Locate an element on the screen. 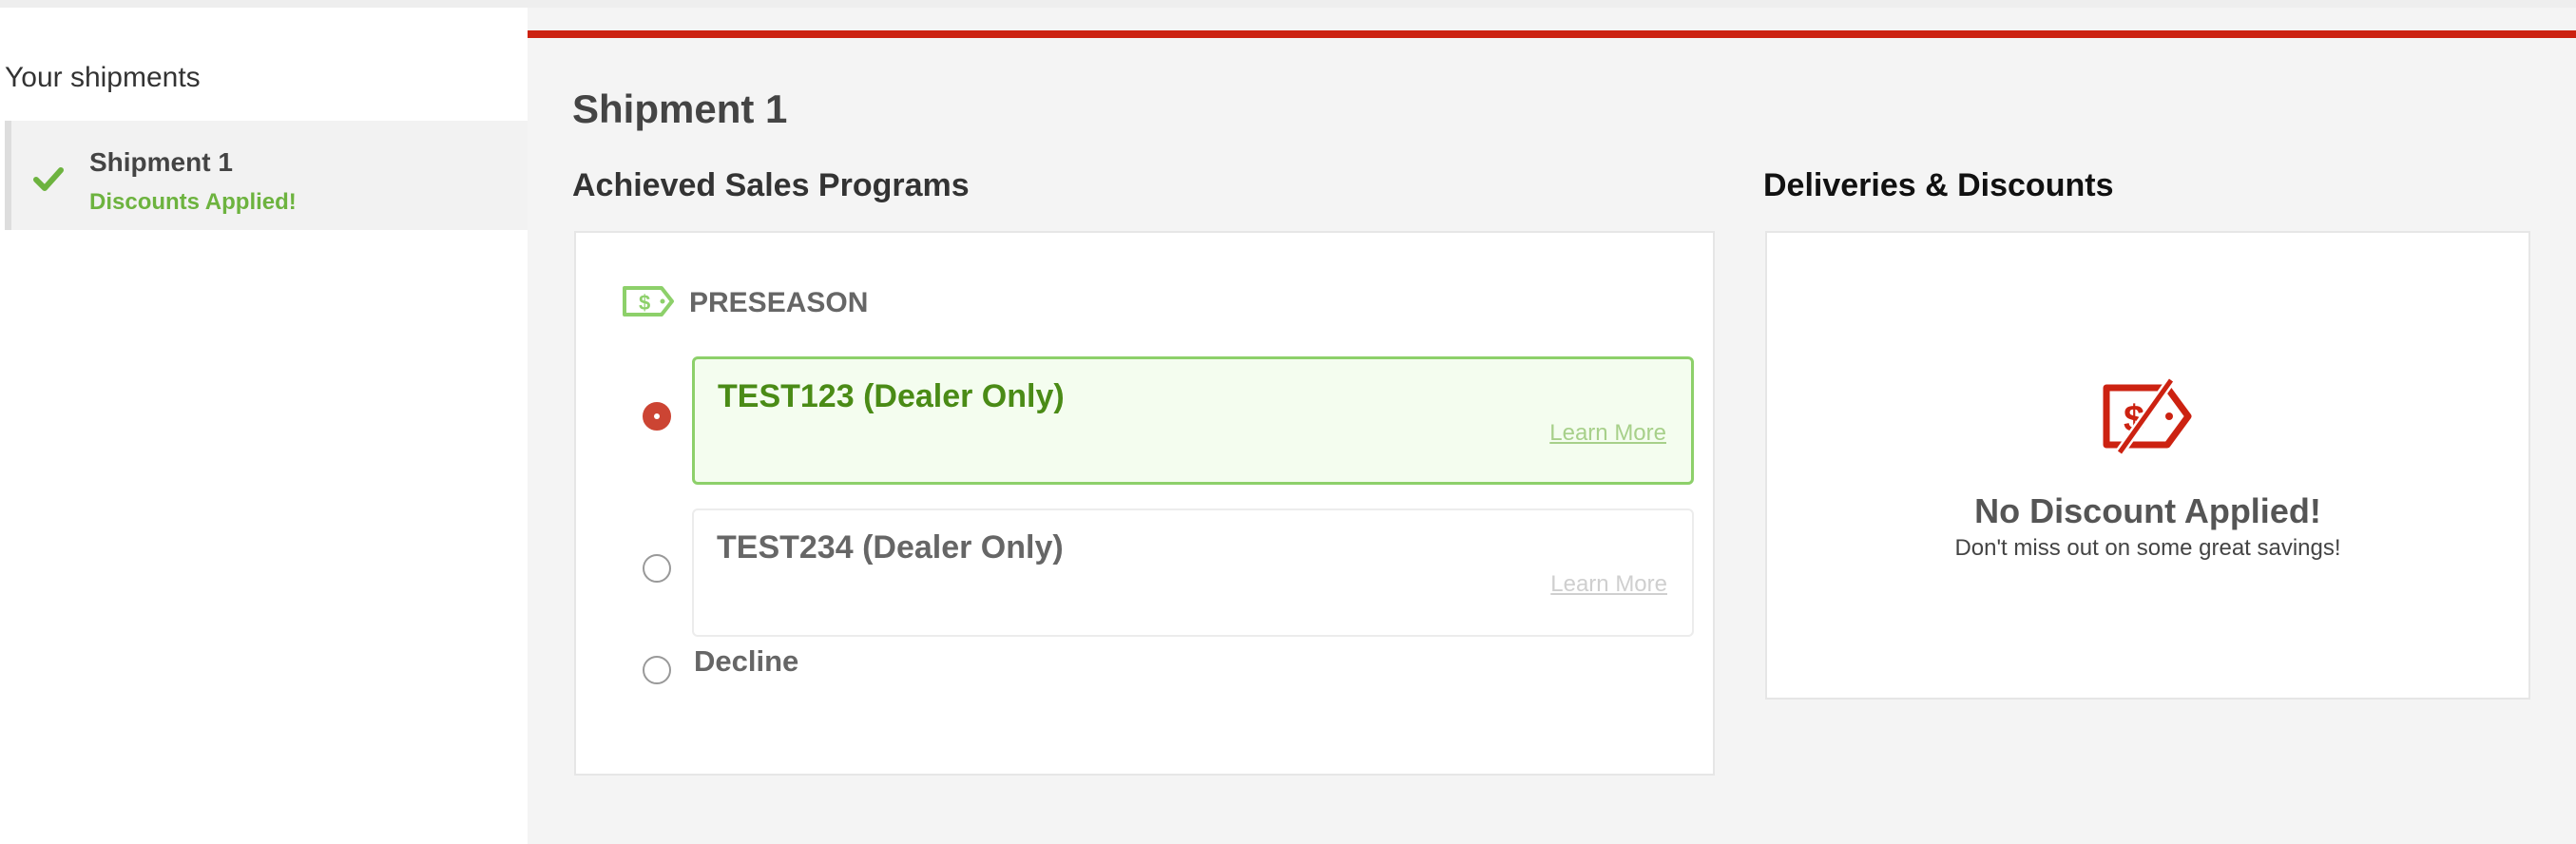 The height and width of the screenshot is (844, 2576). no-discount-subtitle: Don't miss out on some great savings! is located at coordinates (2147, 548).